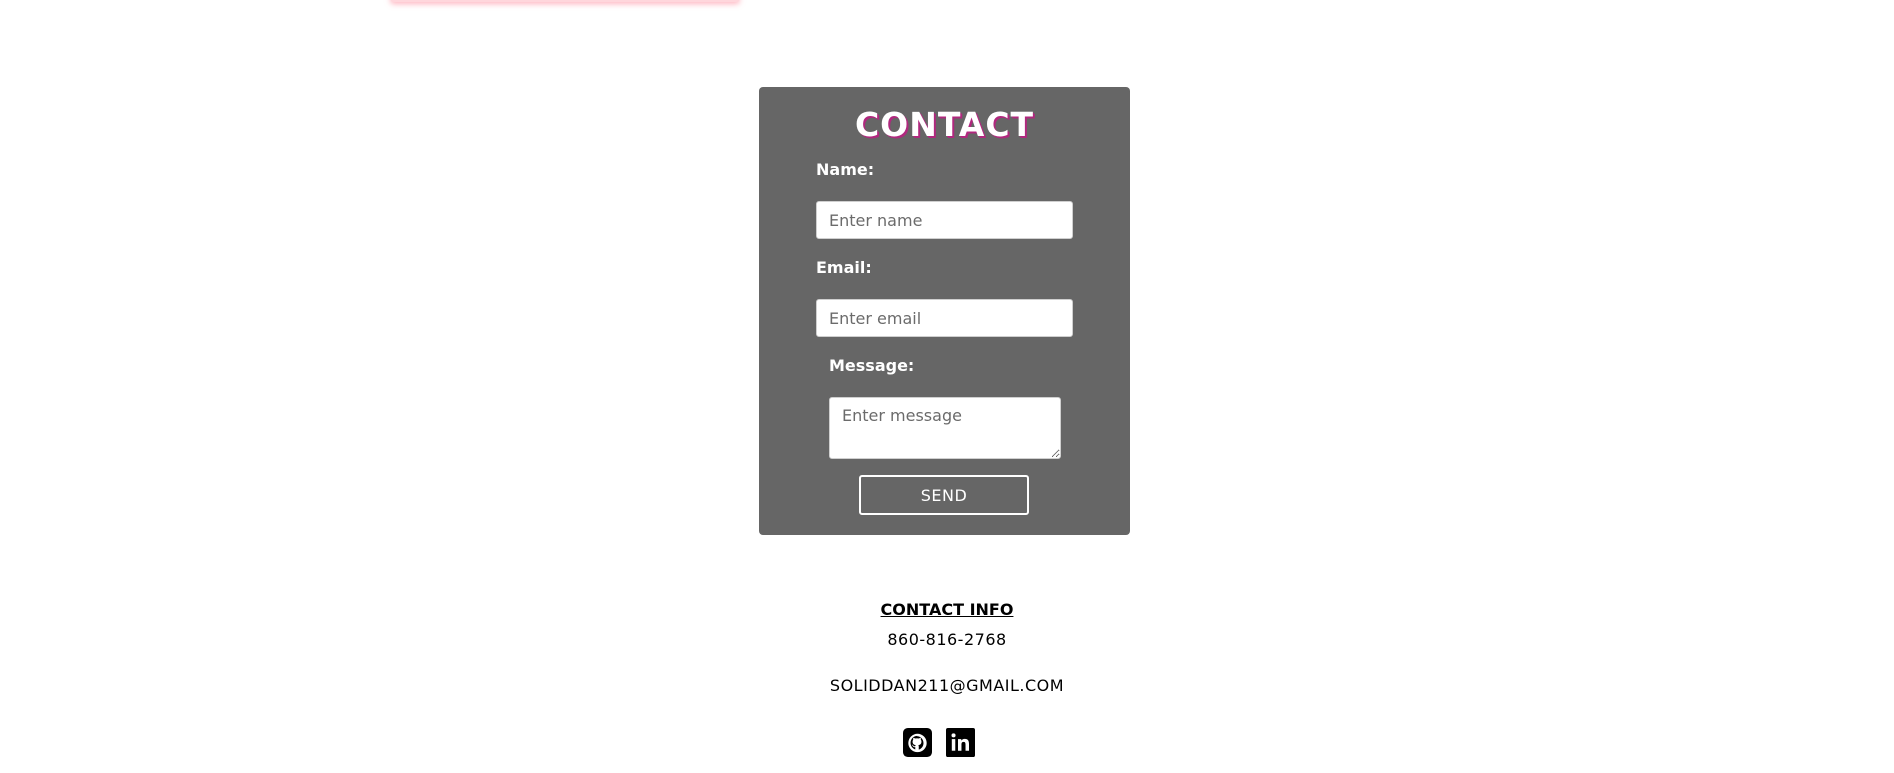 The height and width of the screenshot is (773, 1894). What do you see at coordinates (944, 318) in the screenshot?
I see `email-input` at bounding box center [944, 318].